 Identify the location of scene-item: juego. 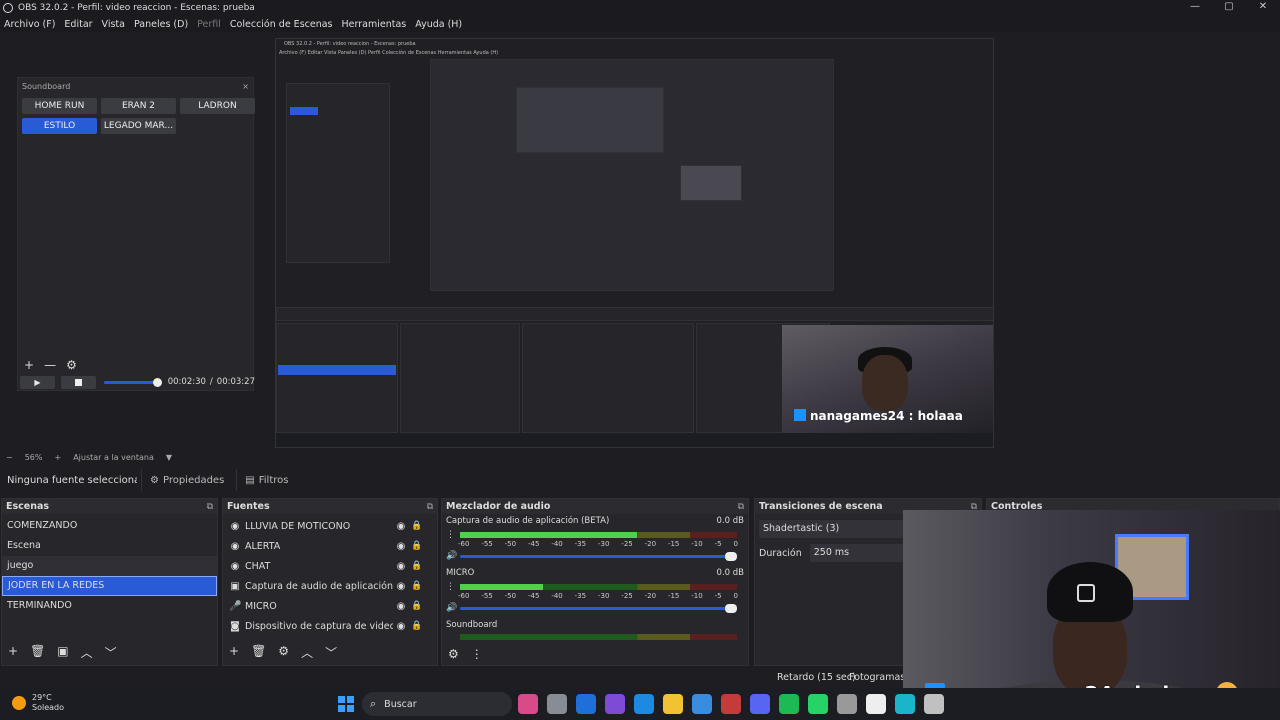
(109, 566).